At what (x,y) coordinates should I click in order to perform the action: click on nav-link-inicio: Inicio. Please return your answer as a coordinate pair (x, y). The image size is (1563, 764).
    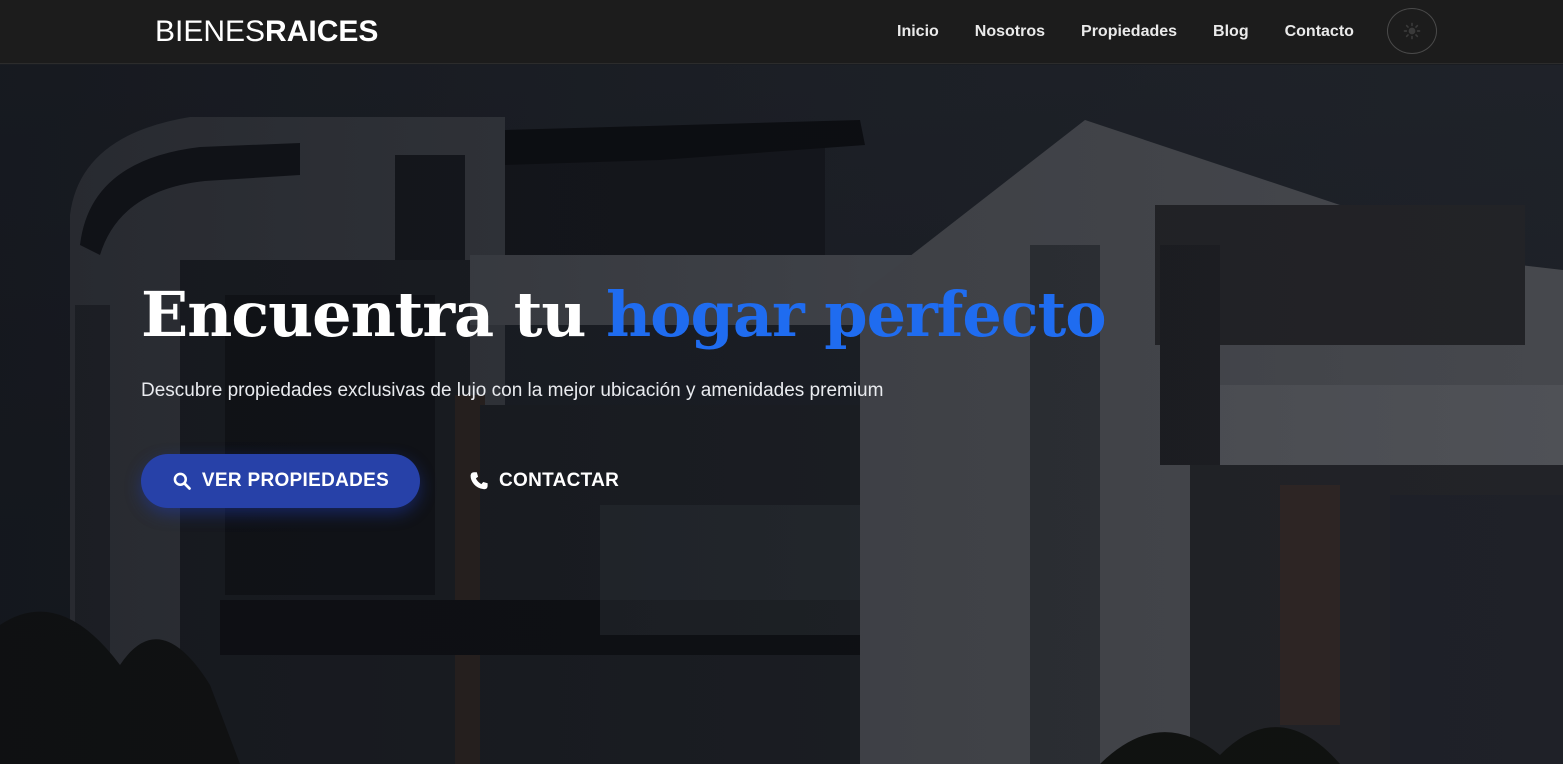
    Looking at the image, I should click on (918, 32).